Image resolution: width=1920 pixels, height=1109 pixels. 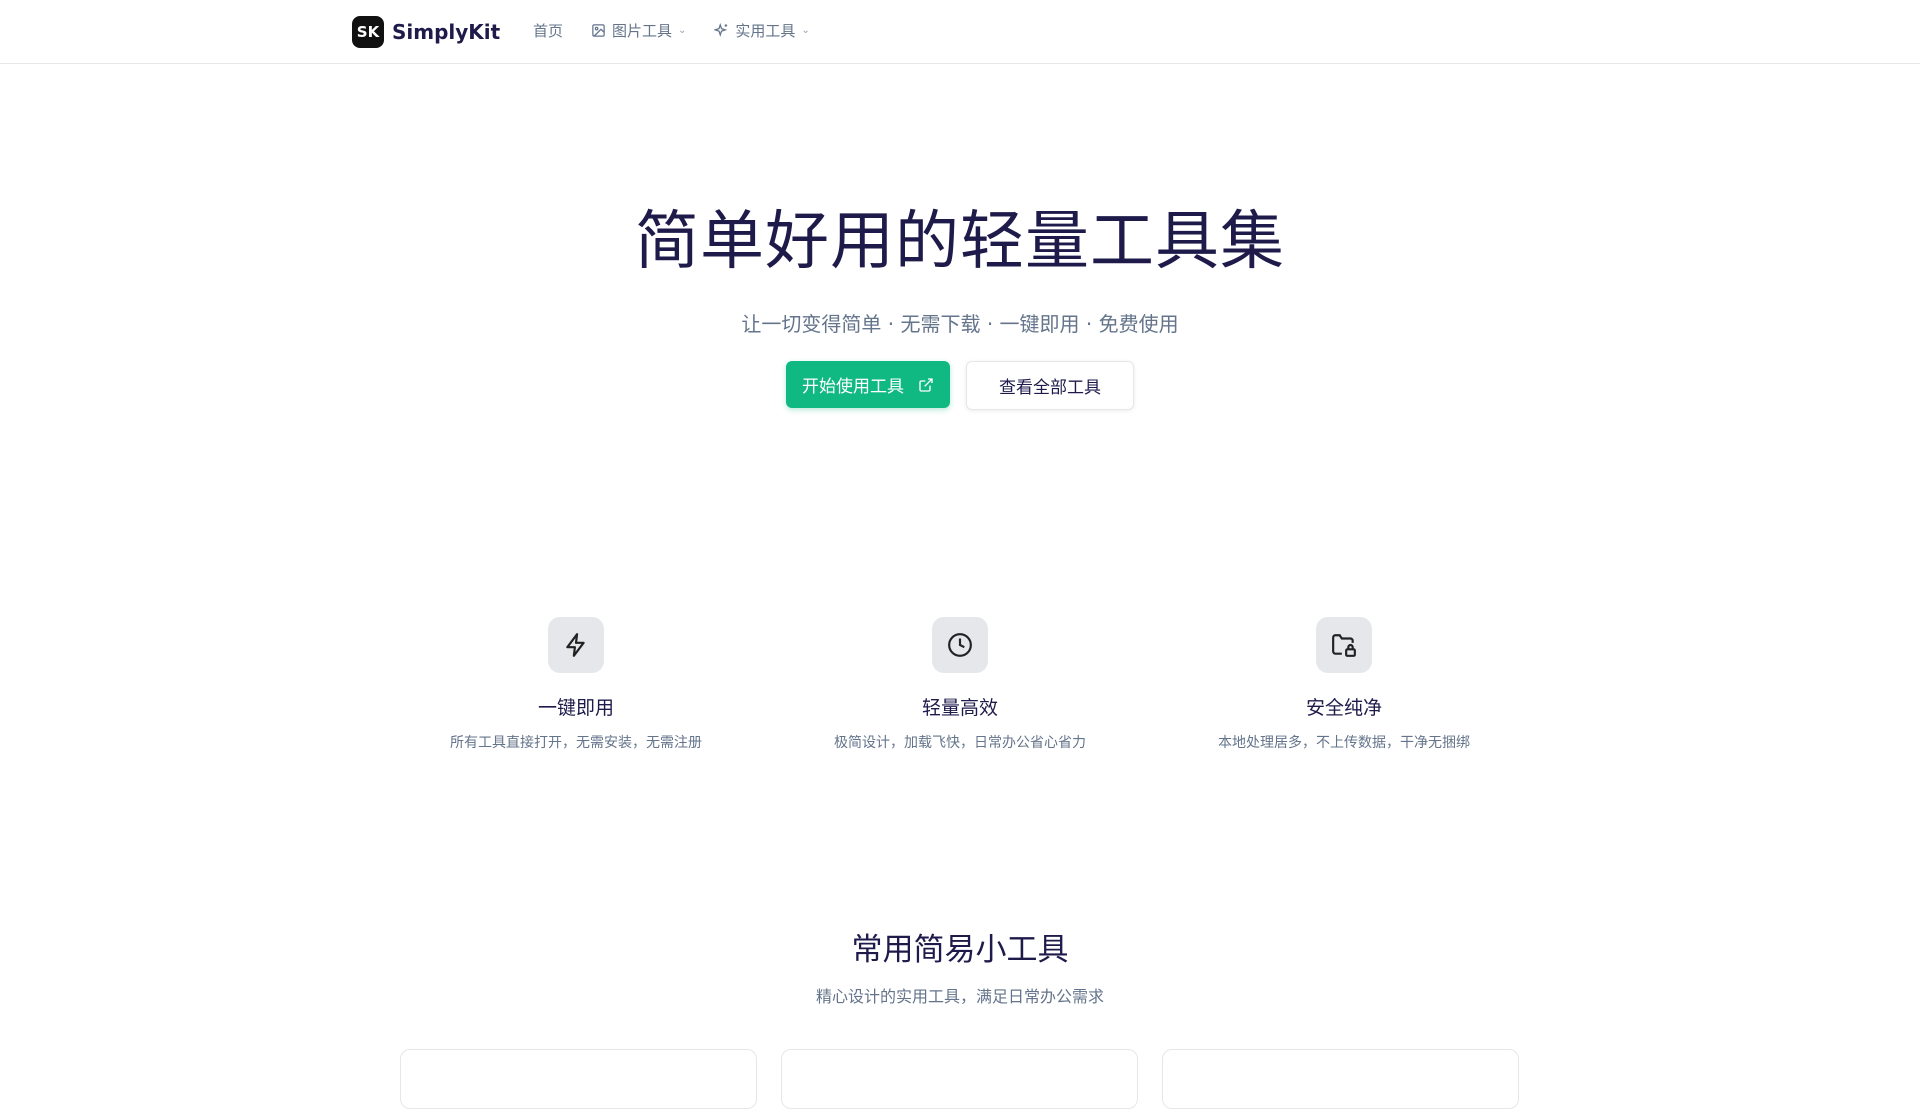 I want to click on logo: SK SimplyKit, so click(x=426, y=32).